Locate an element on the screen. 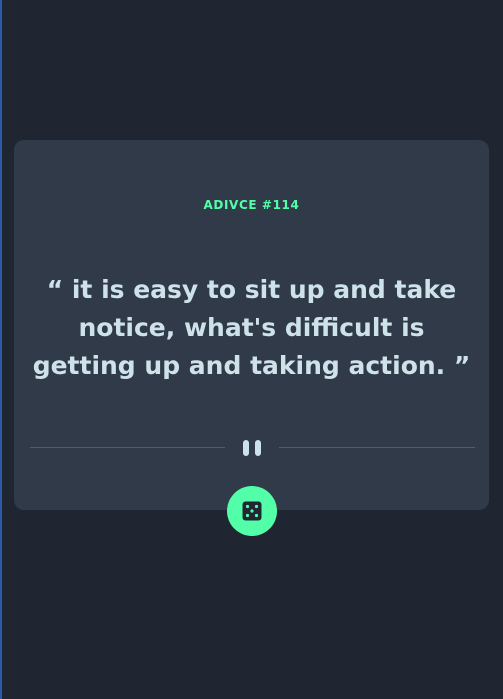 Image resolution: width=503 pixels, height=699 pixels. pattern-divider is located at coordinates (252, 447).